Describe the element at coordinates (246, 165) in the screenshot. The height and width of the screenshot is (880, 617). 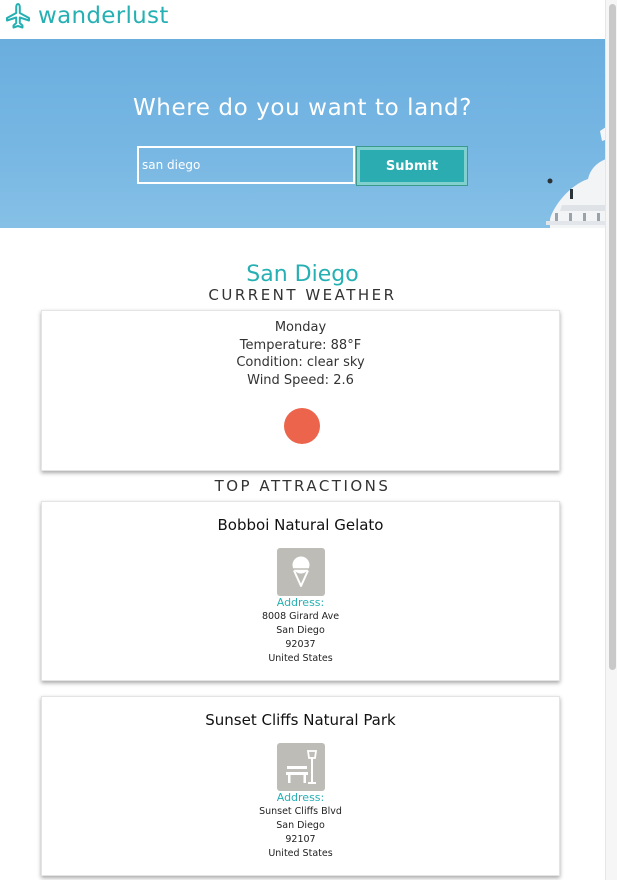
I see `destination-search-input` at that location.